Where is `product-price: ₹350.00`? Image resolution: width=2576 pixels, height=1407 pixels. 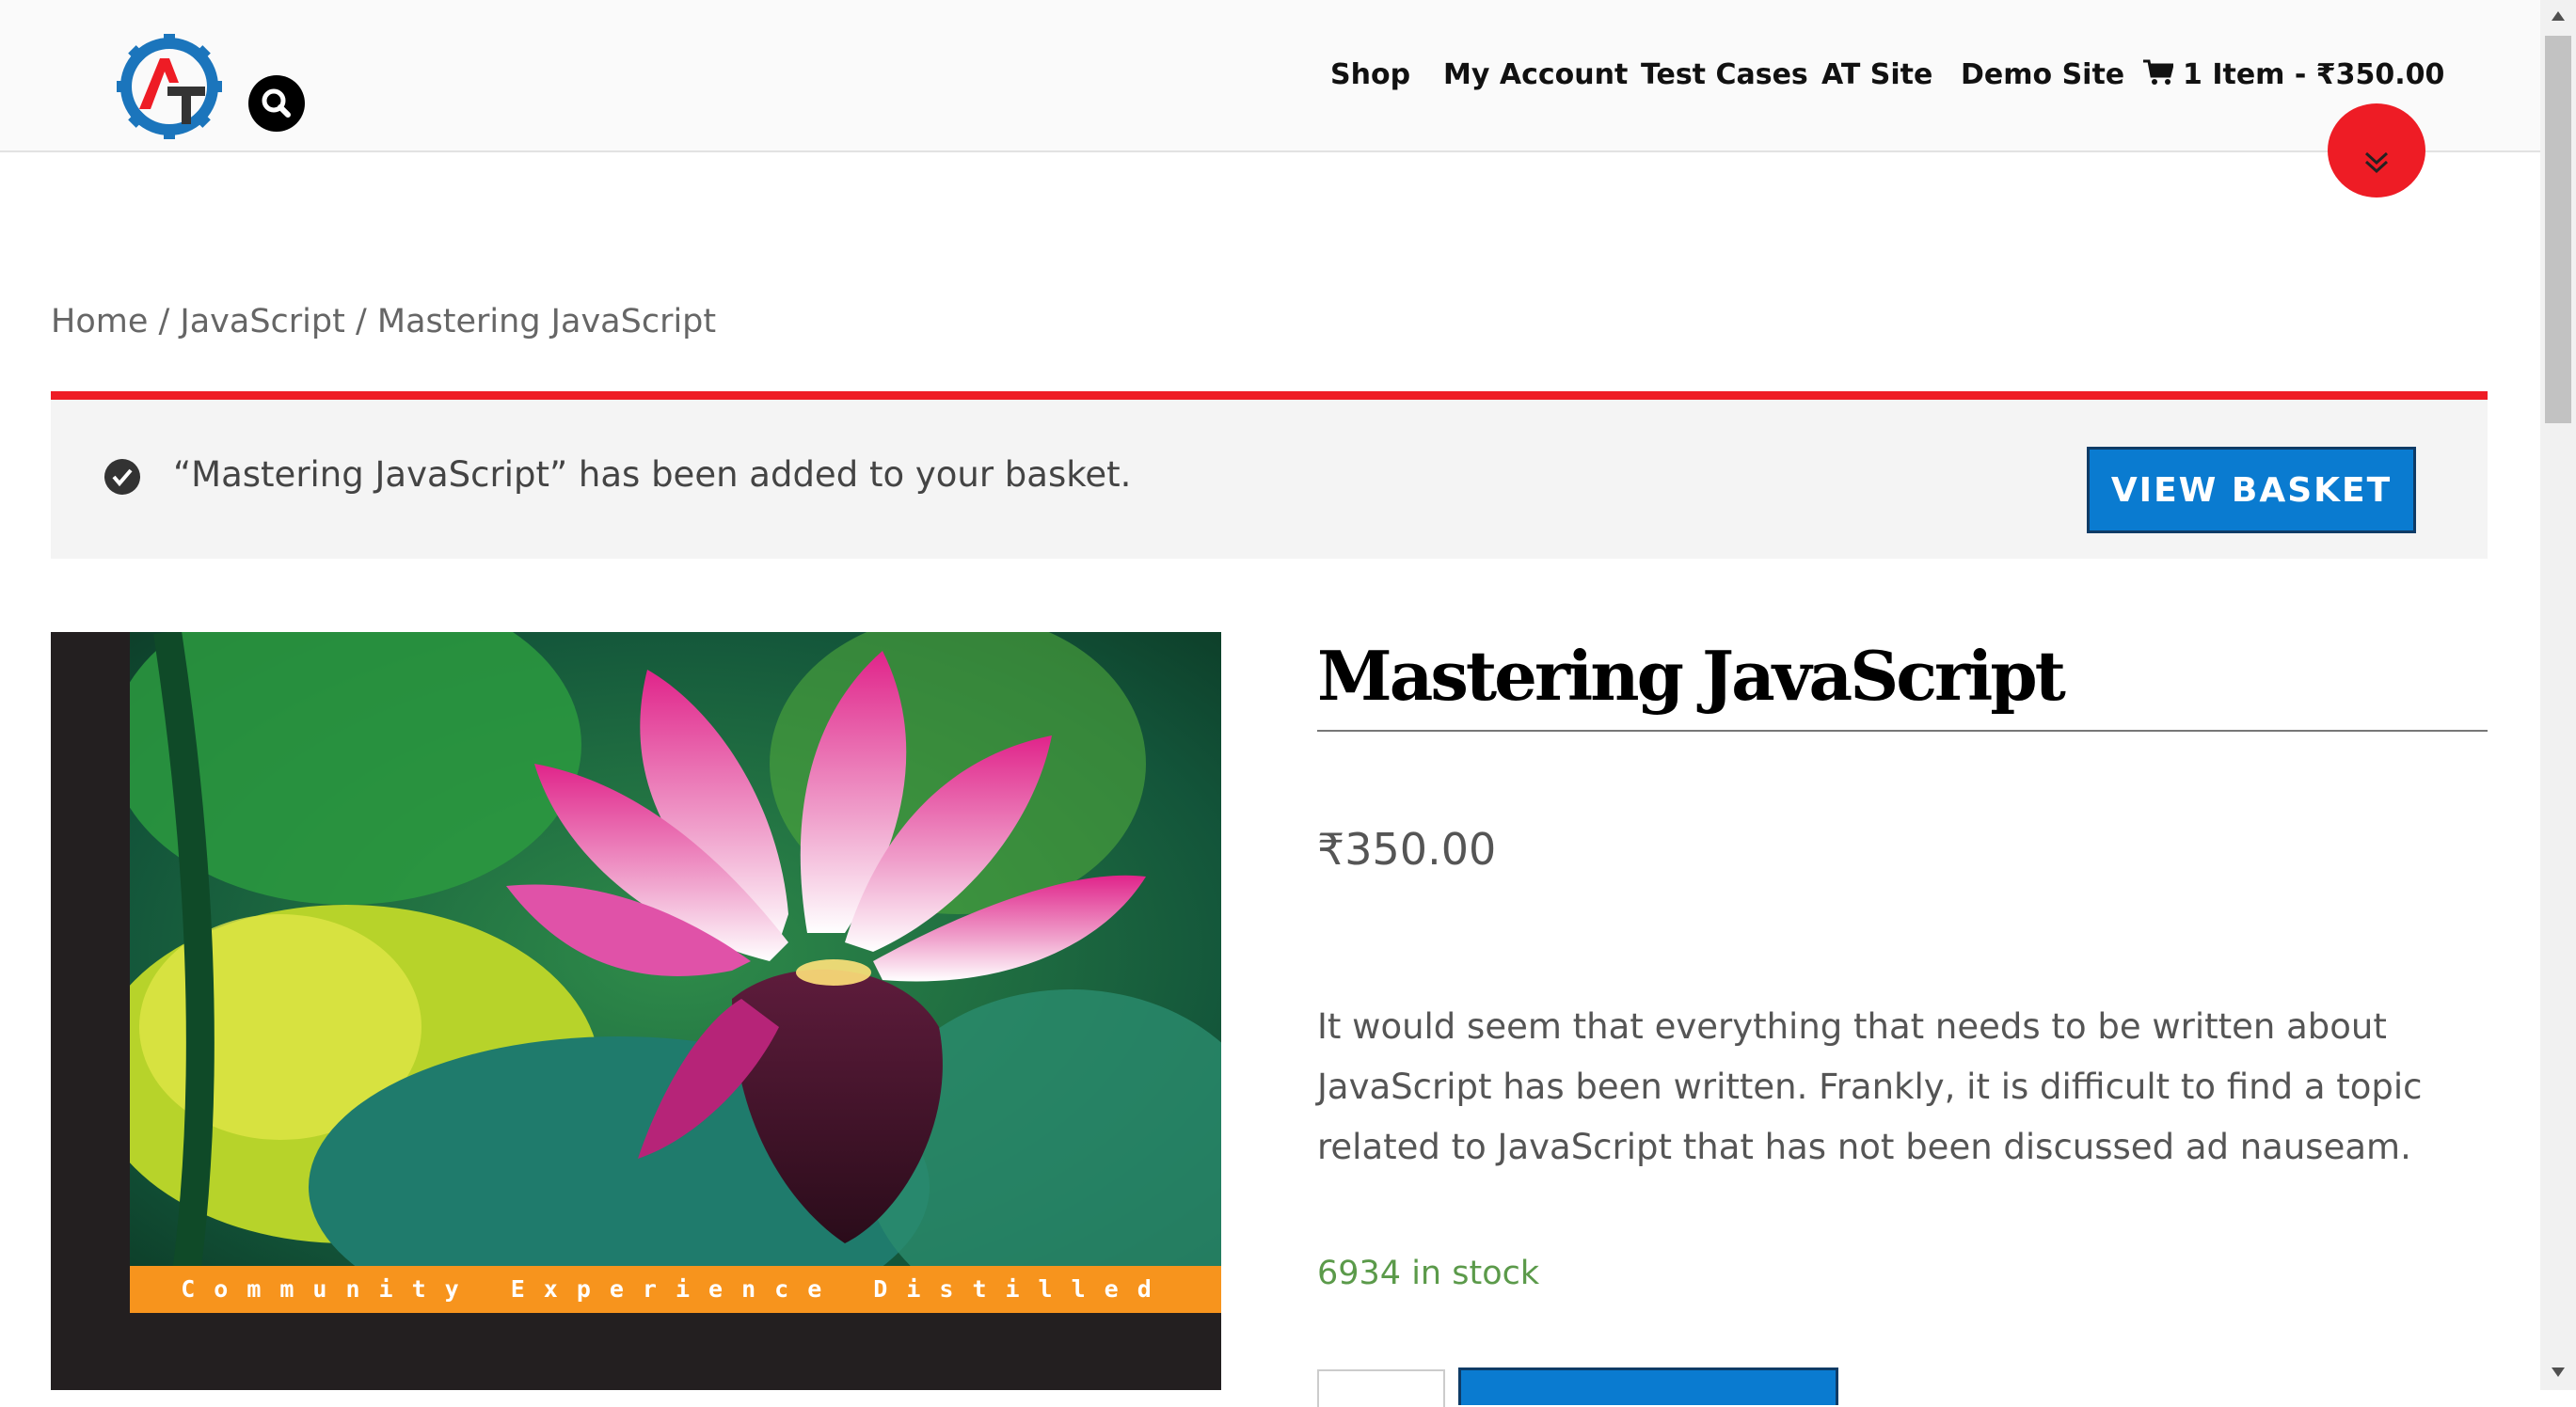 product-price: ₹350.00 is located at coordinates (1407, 850).